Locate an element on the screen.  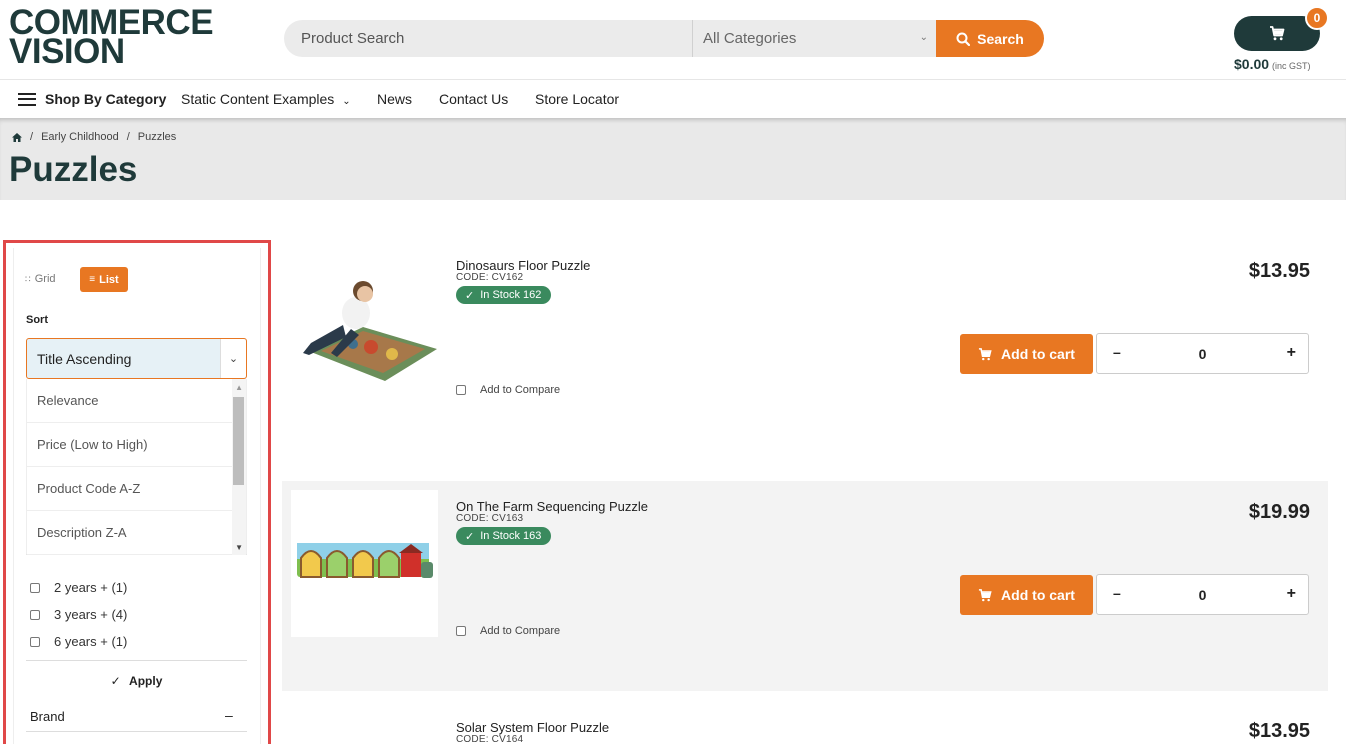
search-bar: All Categories ⌄ Search is located at coordinates (664, 38).